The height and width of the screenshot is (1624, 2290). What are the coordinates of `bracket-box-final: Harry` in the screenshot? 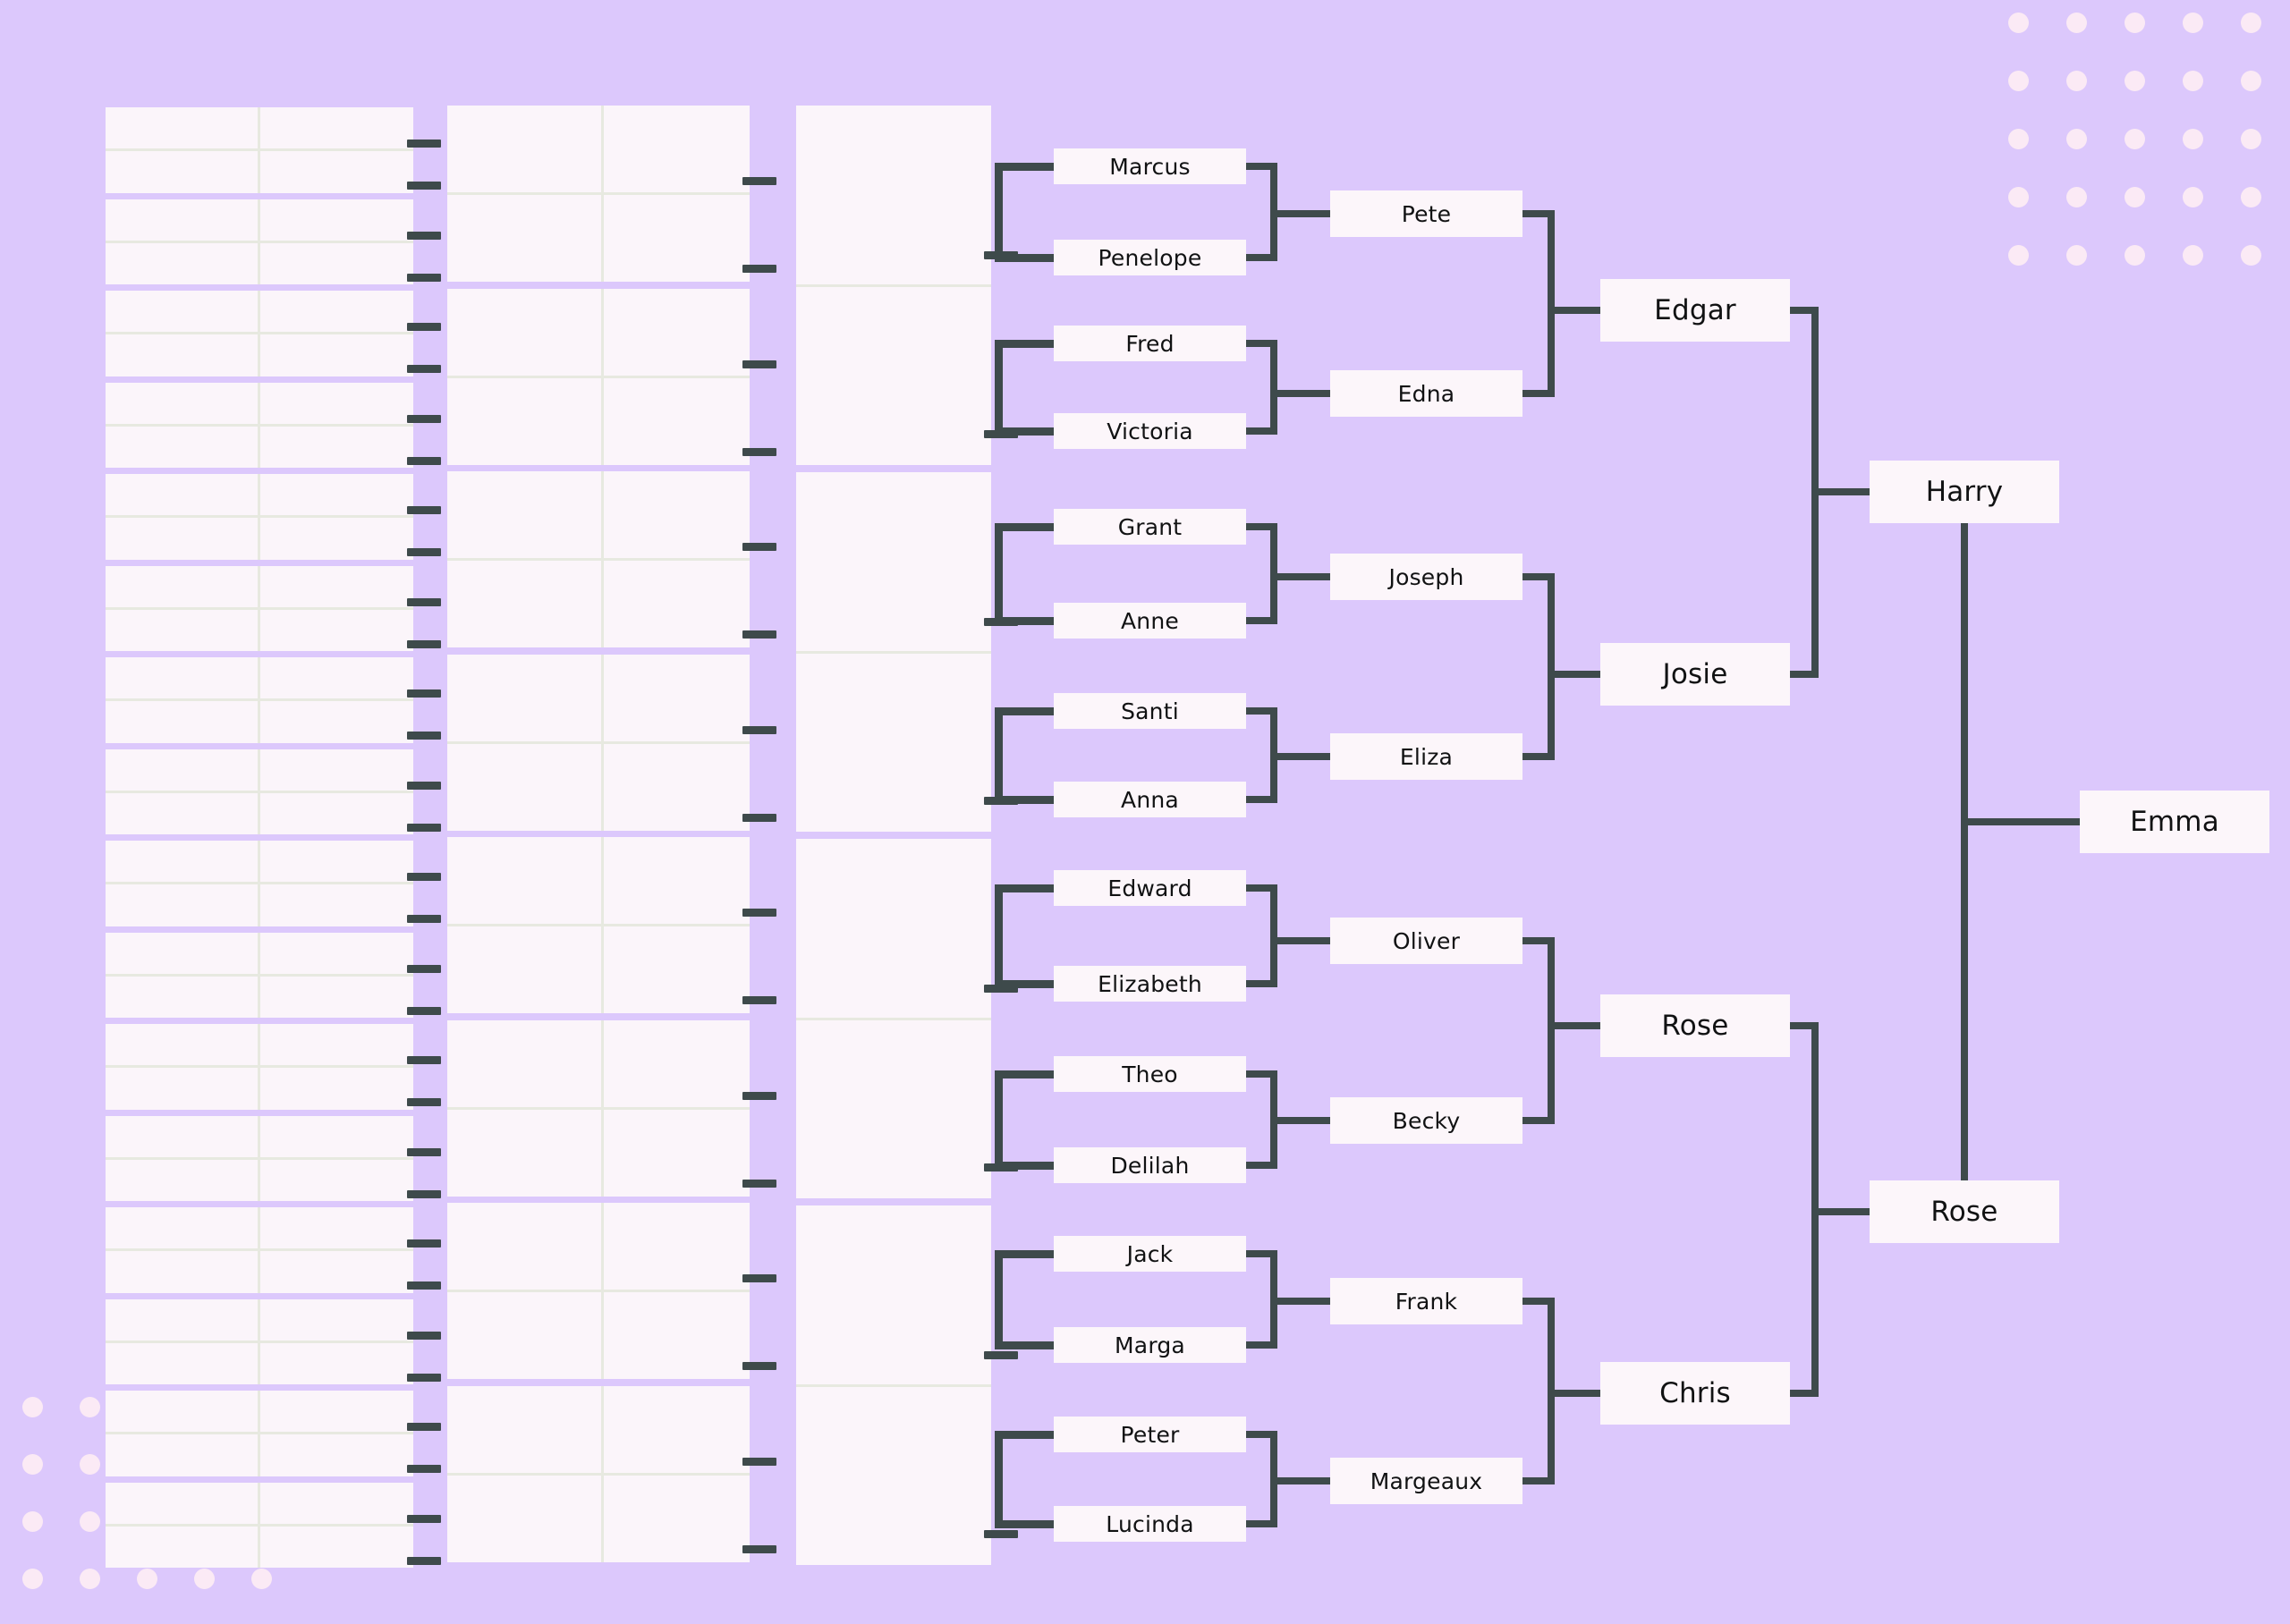 It's located at (1964, 492).